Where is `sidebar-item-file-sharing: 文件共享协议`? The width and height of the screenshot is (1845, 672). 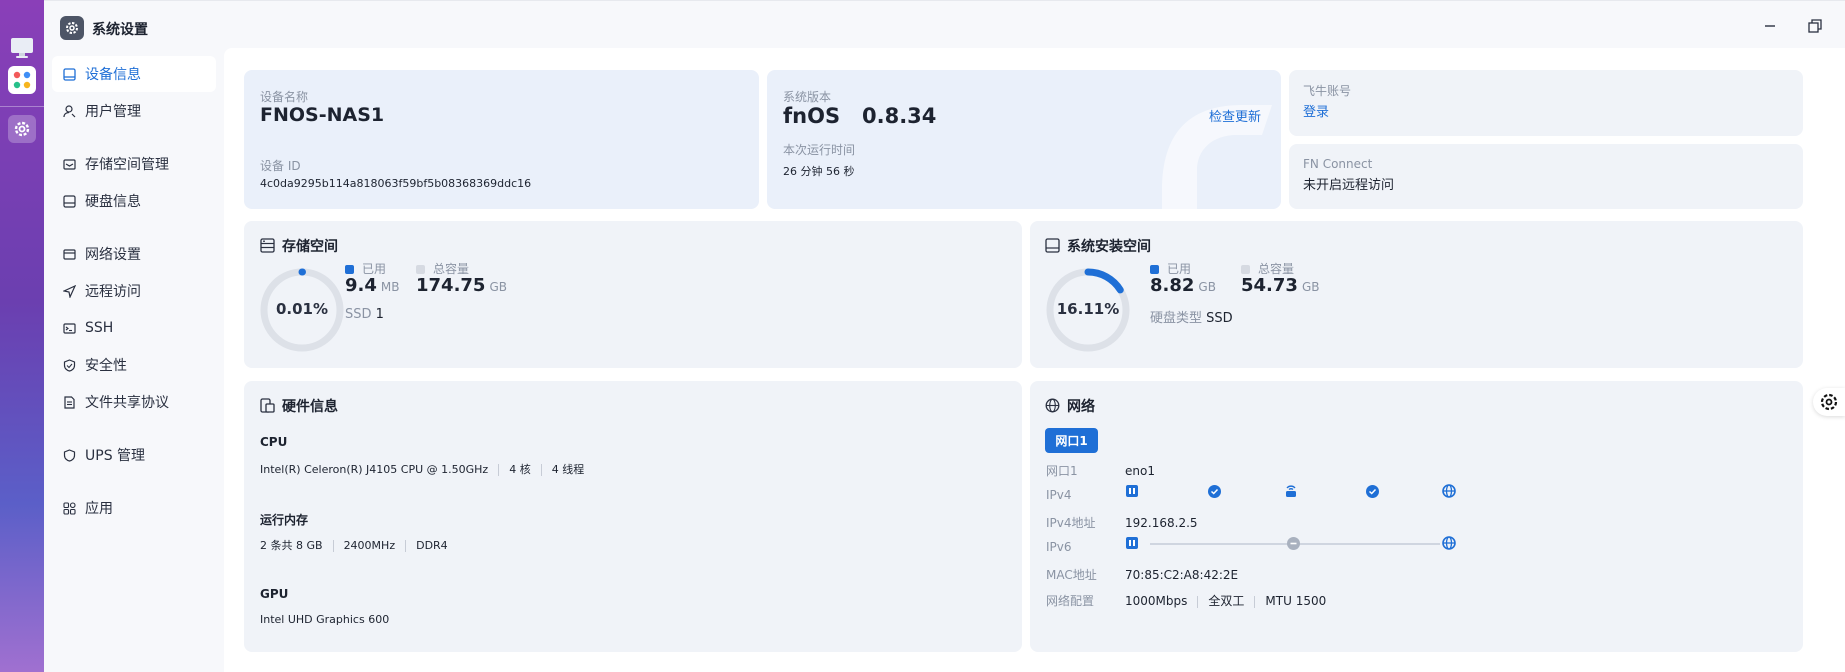 sidebar-item-file-sharing: 文件共享协议 is located at coordinates (134, 402).